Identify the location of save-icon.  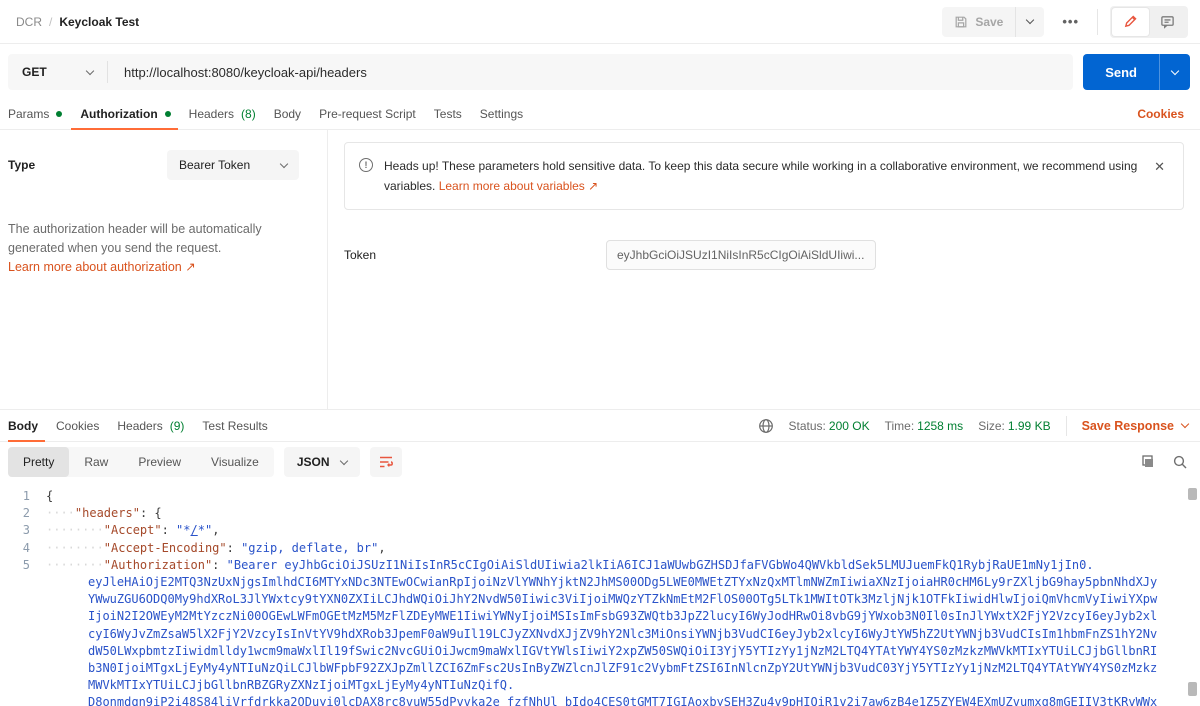
(961, 22).